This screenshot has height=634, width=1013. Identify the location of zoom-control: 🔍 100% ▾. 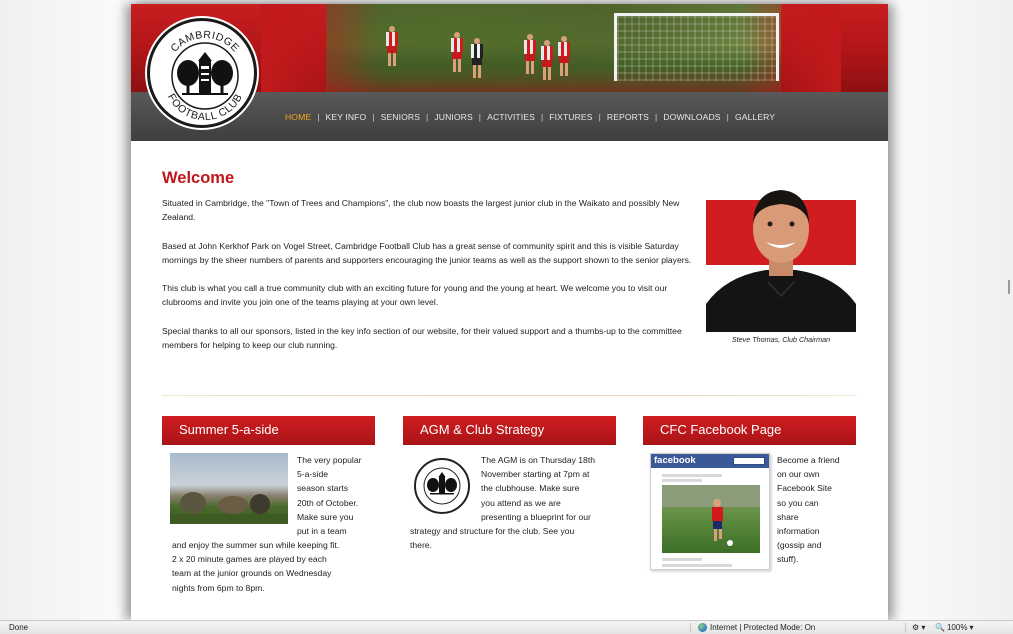
(954, 627).